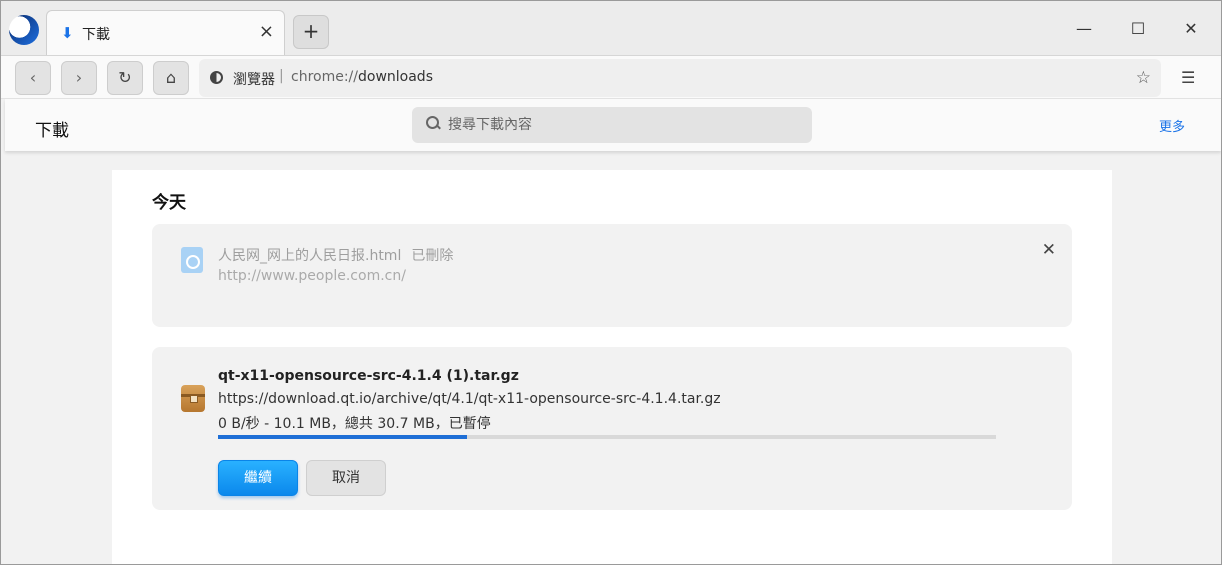  I want to click on address-bar: 瀏覽器 | chrome://downloads ☆, so click(680, 78).